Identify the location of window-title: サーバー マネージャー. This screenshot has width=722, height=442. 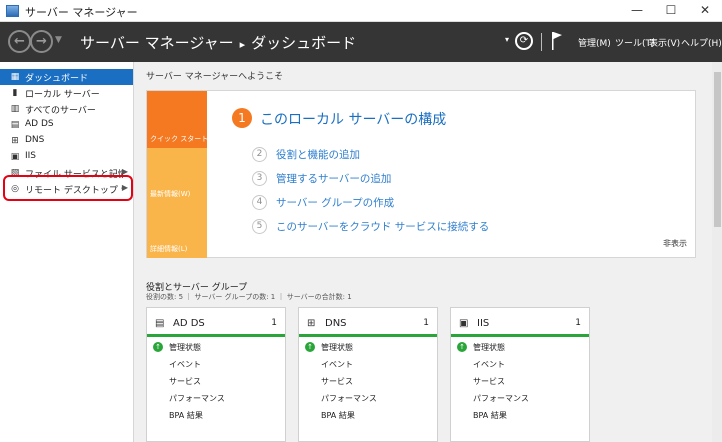
(81, 12).